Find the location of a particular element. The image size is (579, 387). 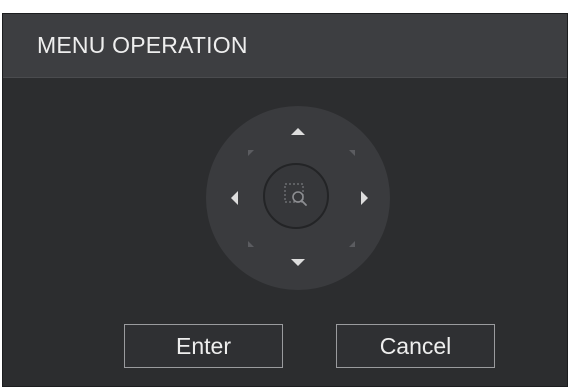

nav-right-button is located at coordinates (364, 198).